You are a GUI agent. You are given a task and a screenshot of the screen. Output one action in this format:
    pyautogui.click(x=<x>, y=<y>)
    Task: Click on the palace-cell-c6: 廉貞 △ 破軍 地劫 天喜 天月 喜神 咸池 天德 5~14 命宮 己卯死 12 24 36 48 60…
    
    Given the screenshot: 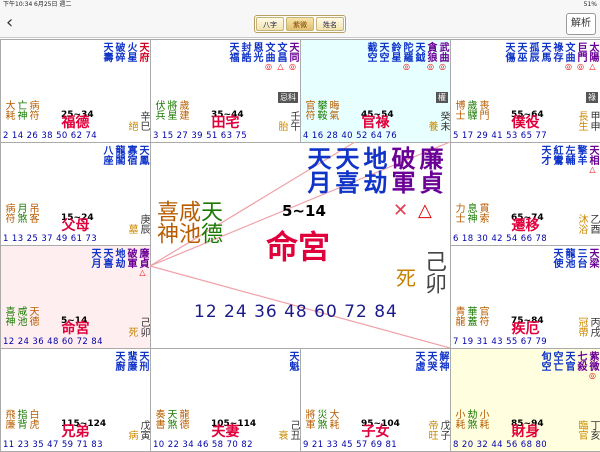 What is the action you would take?
    pyautogui.click(x=75, y=297)
    